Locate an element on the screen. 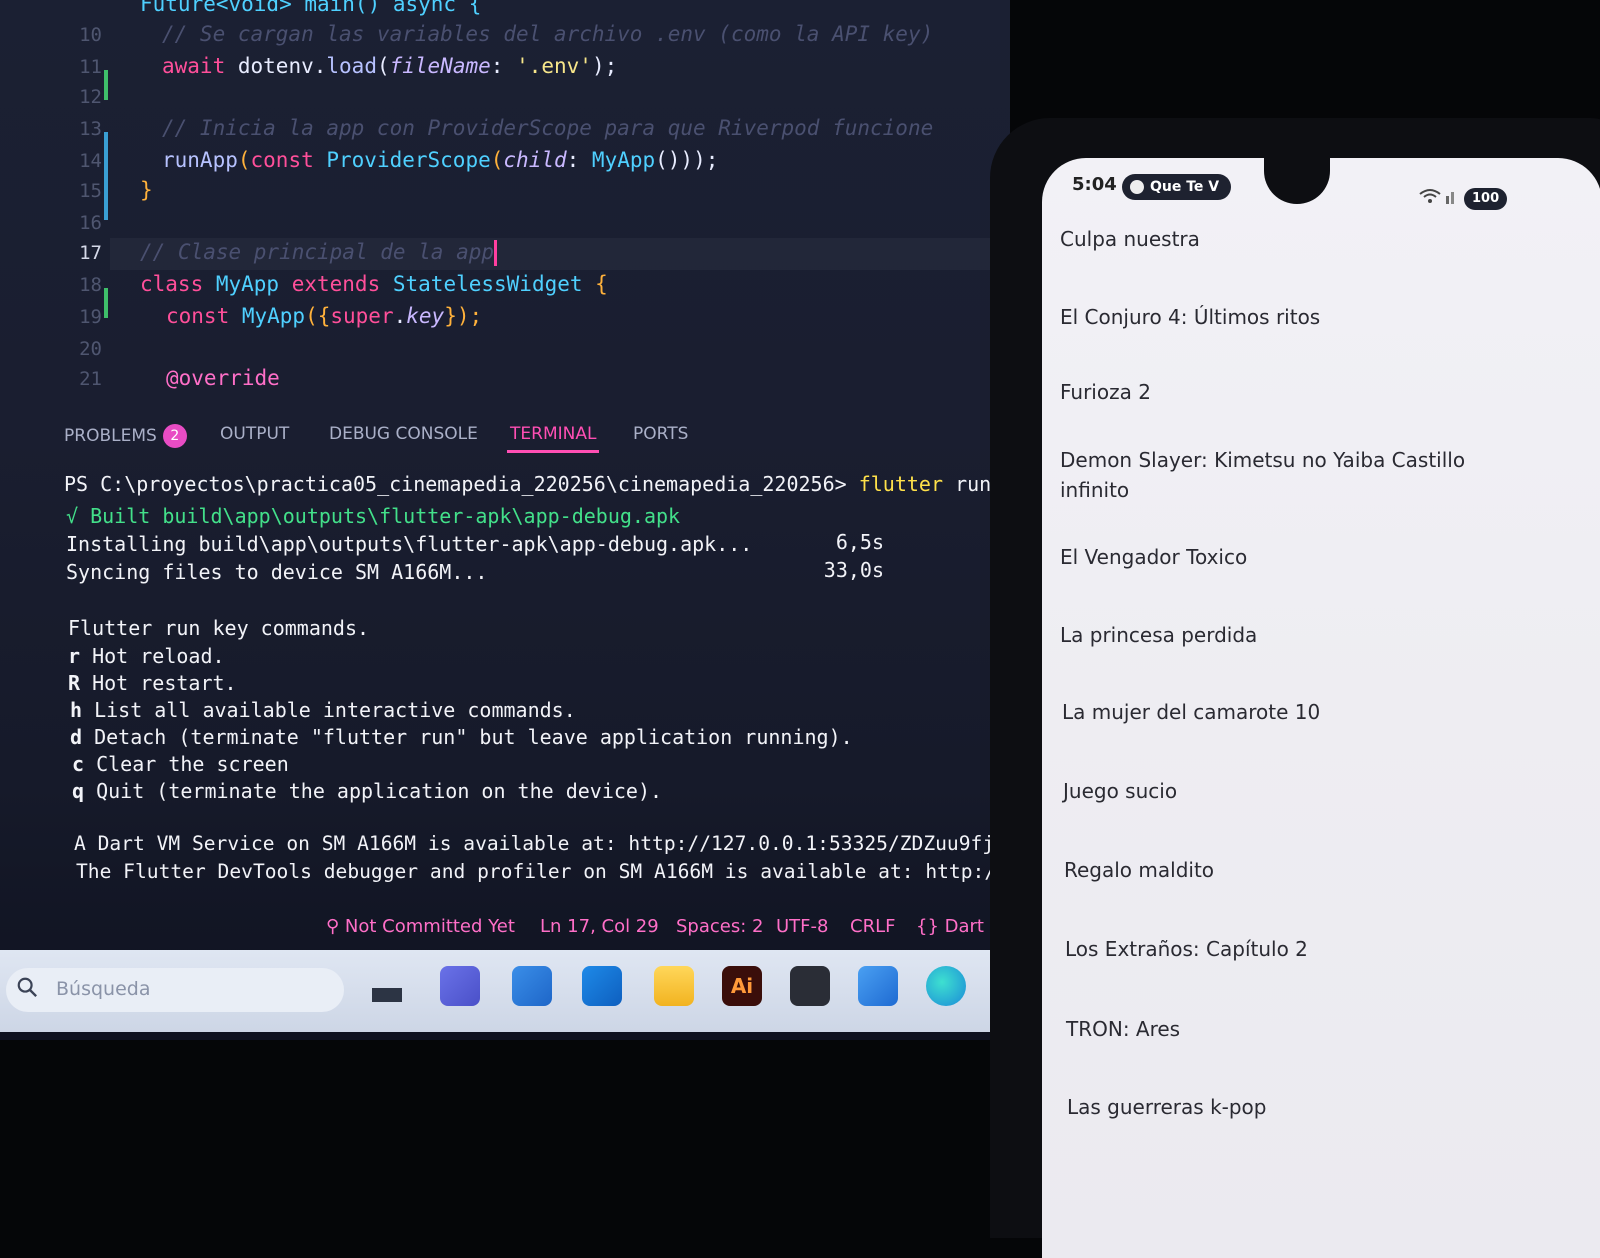 Image resolution: width=1600 pixels, height=1258 pixels. key-letter: q is located at coordinates (78, 791).